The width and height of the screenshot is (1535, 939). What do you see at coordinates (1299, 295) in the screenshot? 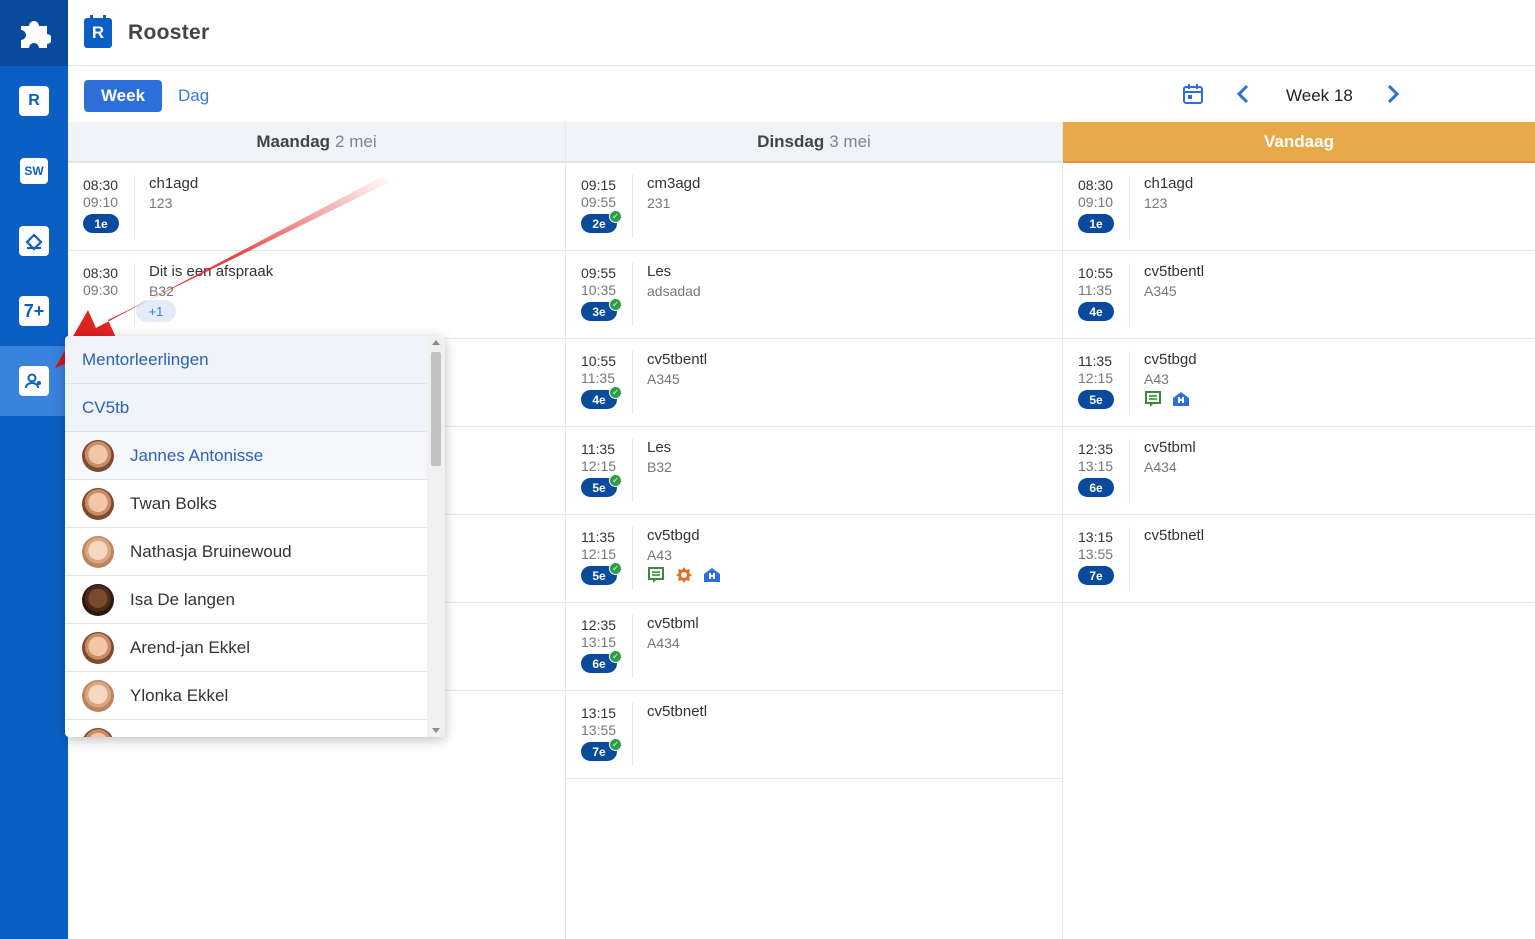
I see `lesson-item: 10:55 11:35 cv5tbentl A345 4e` at bounding box center [1299, 295].